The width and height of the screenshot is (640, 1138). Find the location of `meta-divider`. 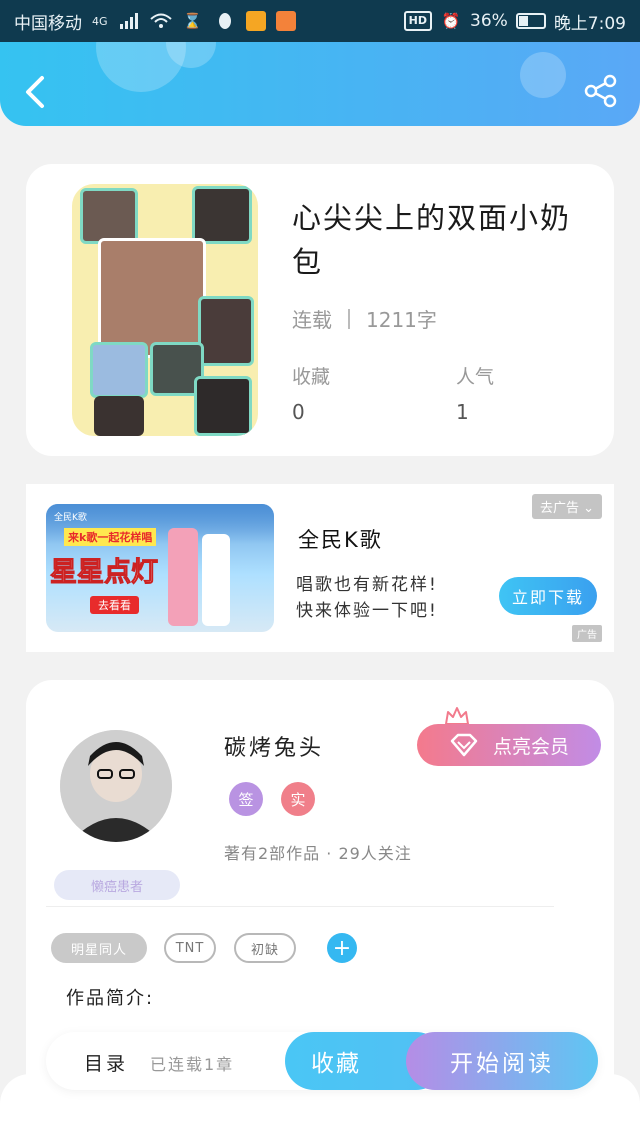

meta-divider is located at coordinates (349, 318).